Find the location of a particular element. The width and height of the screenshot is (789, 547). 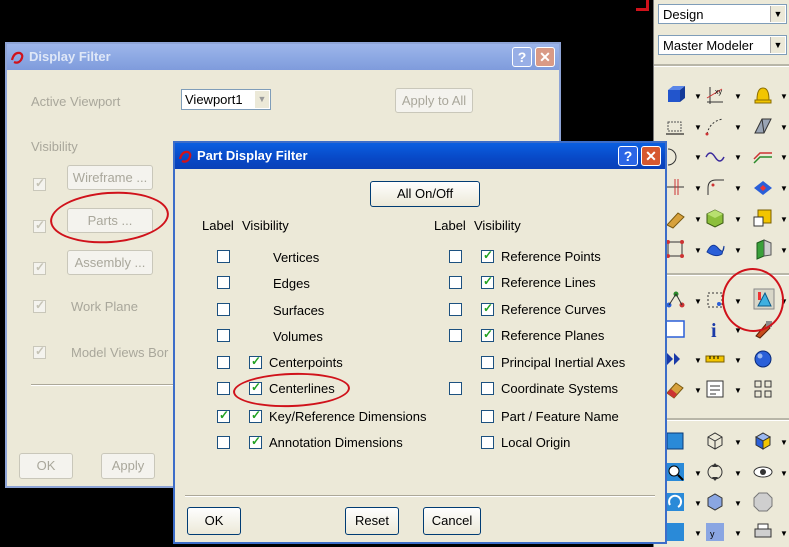

fillet-tool-icon is located at coordinates (715, 187).